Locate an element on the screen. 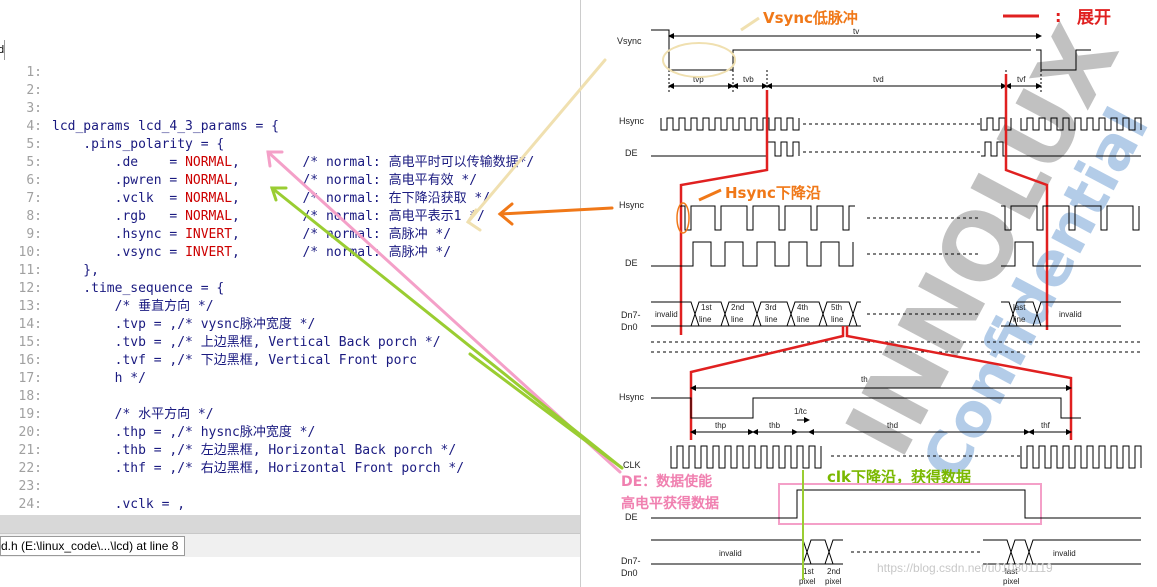 The image size is (1157, 587). hsync-fall-pointer is located at coordinates (710, 195).